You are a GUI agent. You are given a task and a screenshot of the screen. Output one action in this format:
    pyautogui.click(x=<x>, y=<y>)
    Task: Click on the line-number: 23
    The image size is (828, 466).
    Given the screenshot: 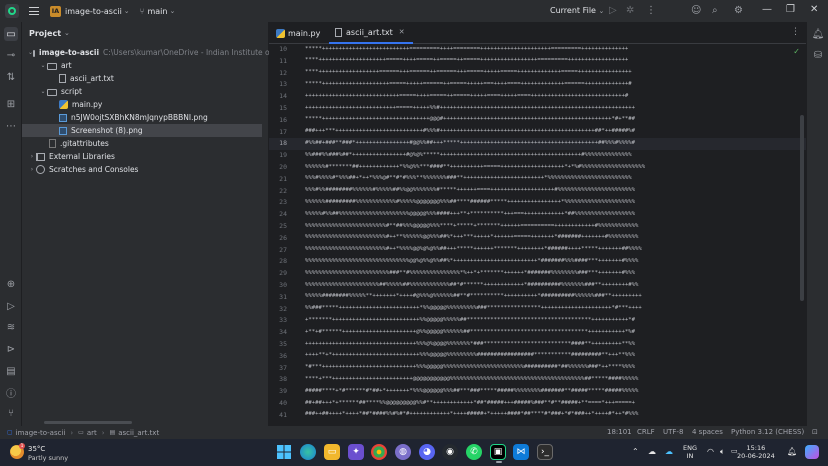 What is the action you would take?
    pyautogui.click(x=278, y=202)
    